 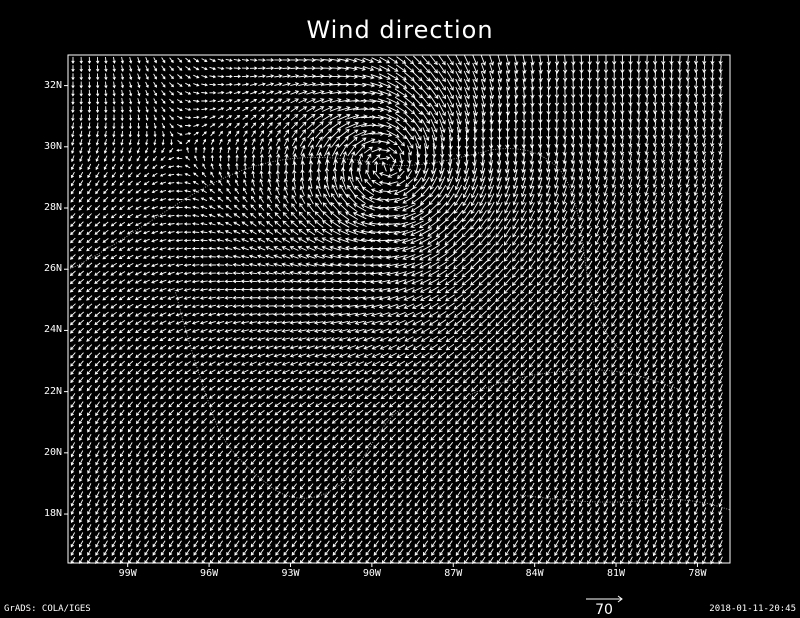 I want to click on lon-tick-label: 84W, so click(x=534, y=573).